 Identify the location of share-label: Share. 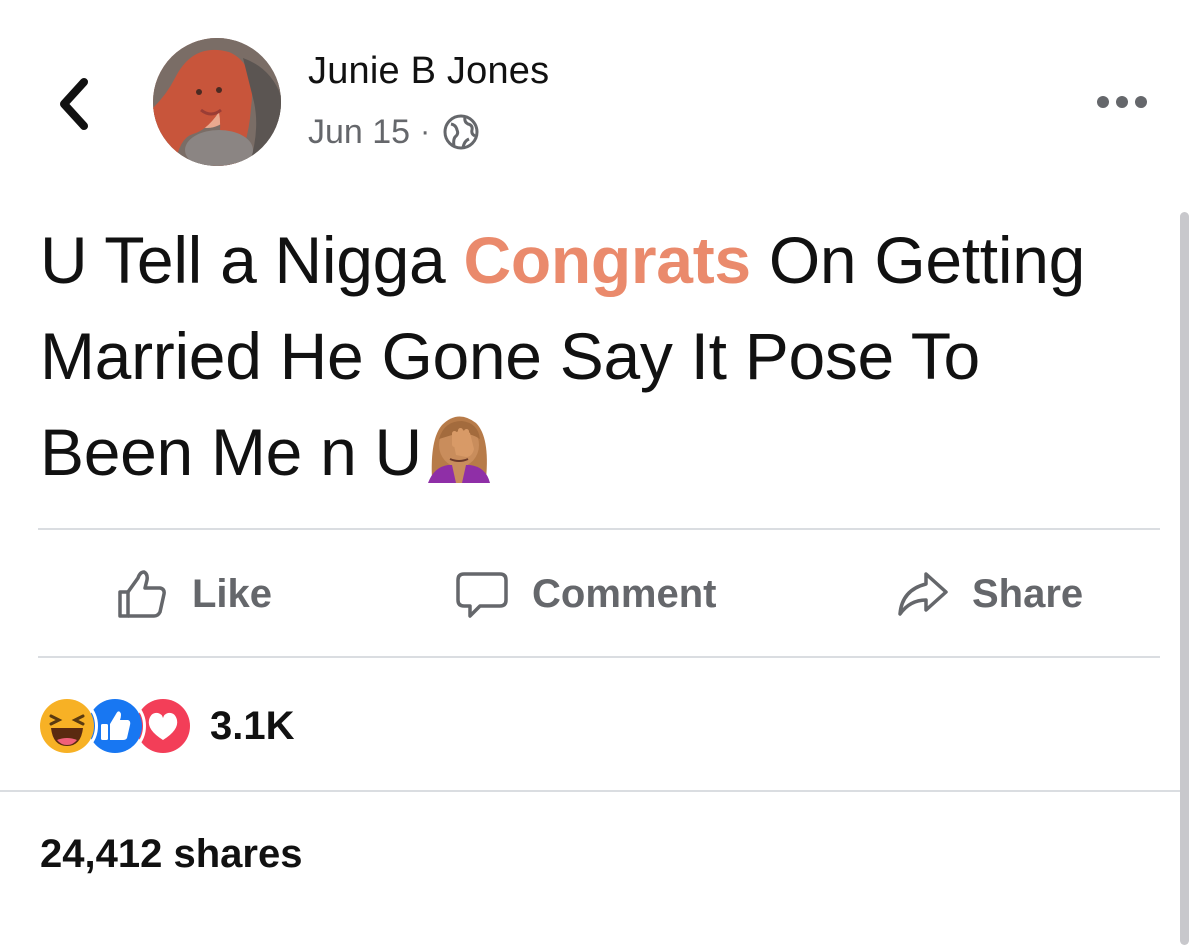
(1028, 593).